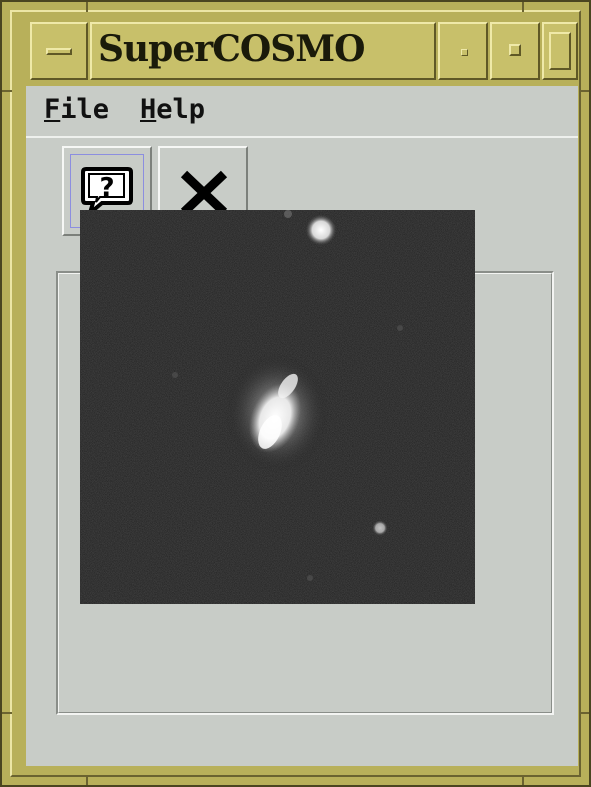  I want to click on window-menu-button, so click(59, 51).